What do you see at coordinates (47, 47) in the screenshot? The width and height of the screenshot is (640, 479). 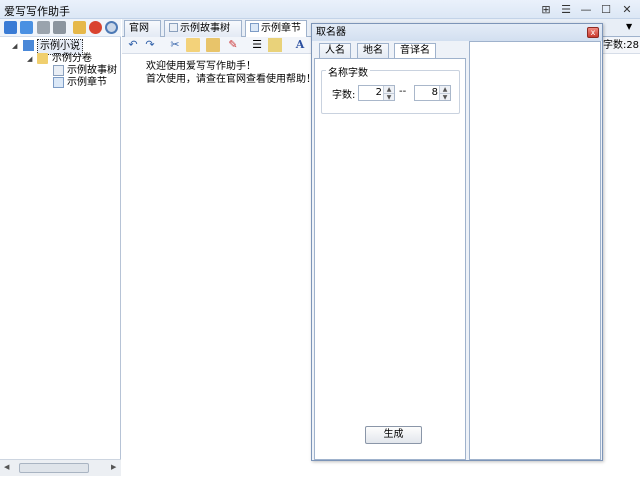 I see `tree-node-novel: ◢ 示例小说` at bounding box center [47, 47].